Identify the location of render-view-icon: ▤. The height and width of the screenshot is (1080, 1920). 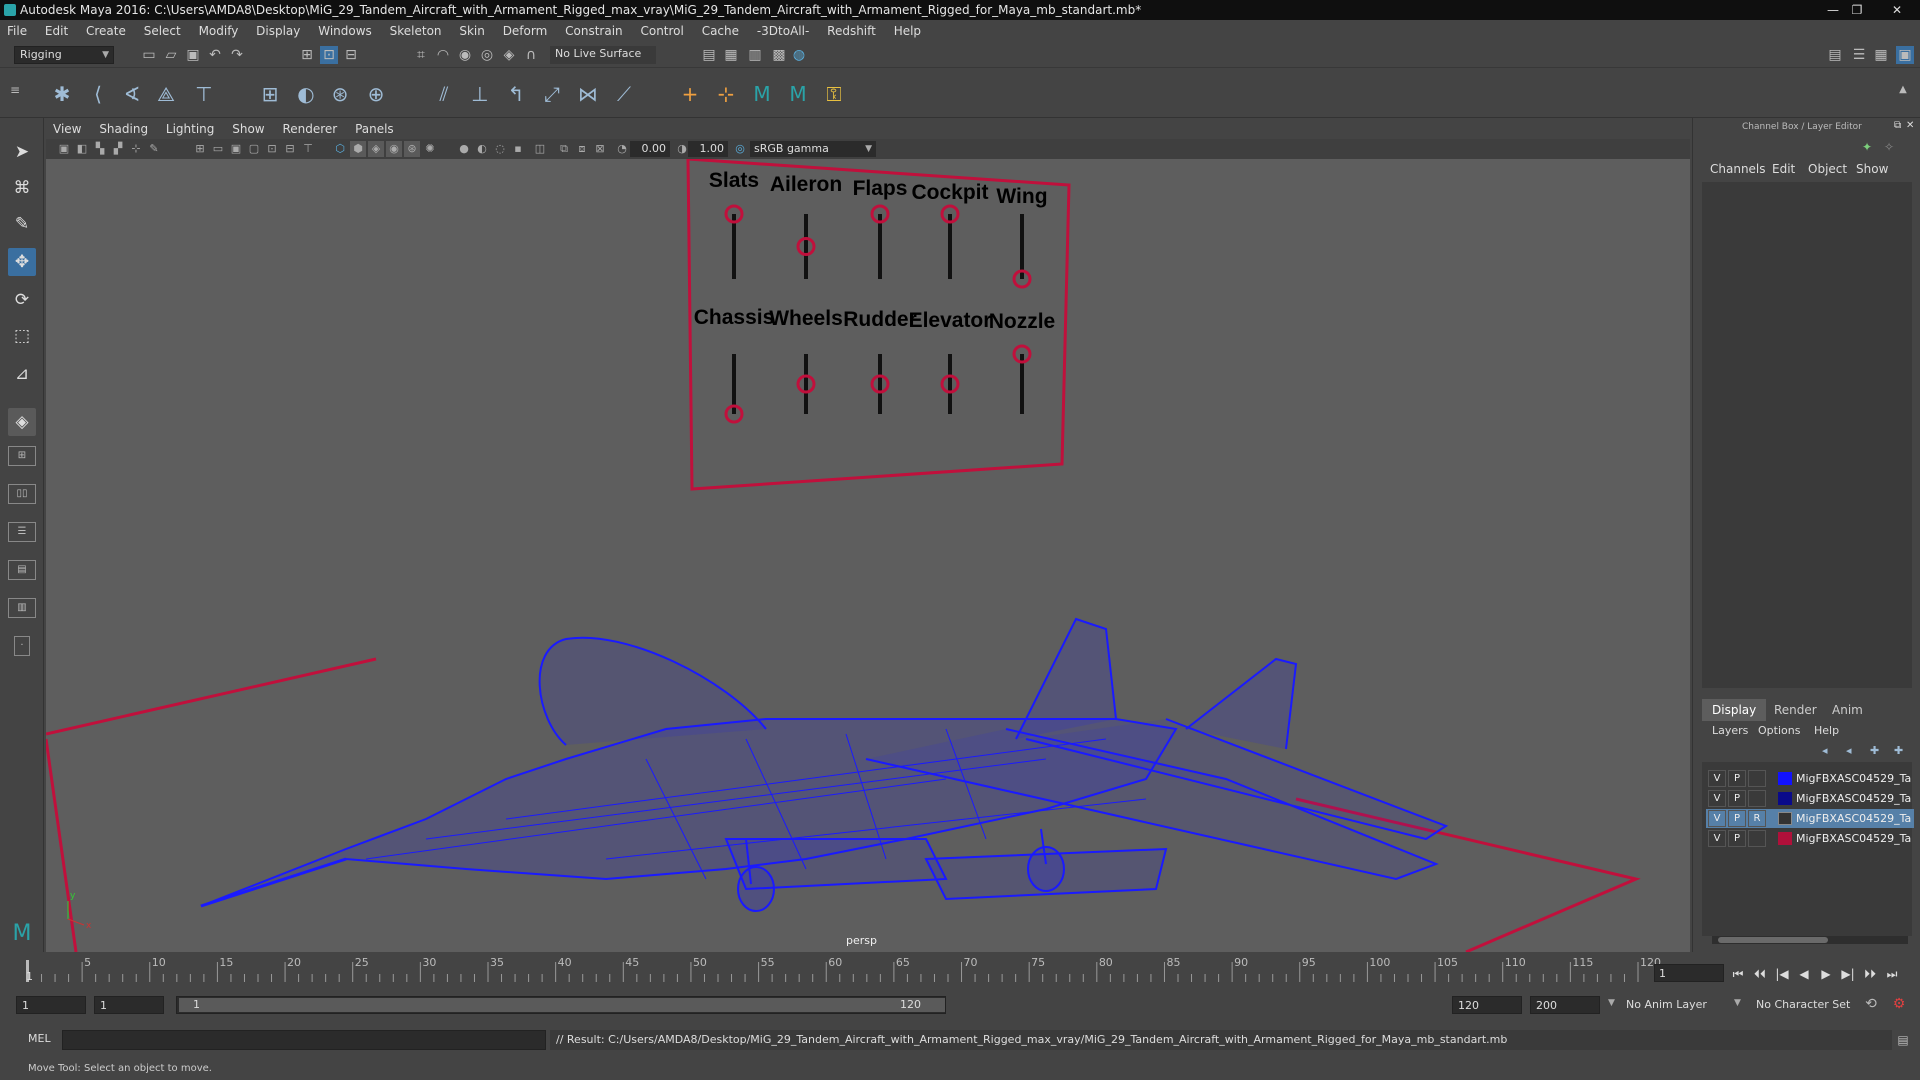
(709, 55).